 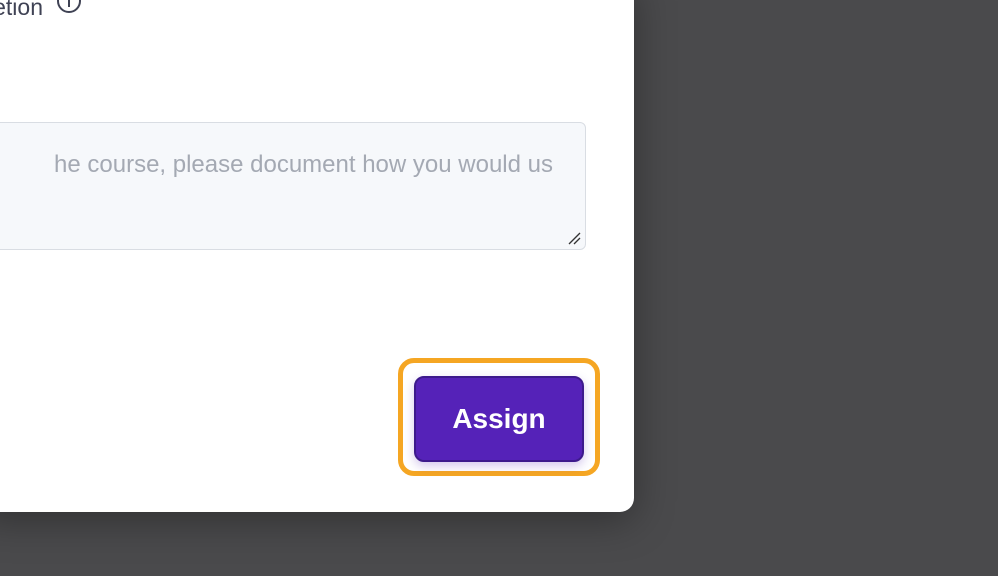 What do you see at coordinates (21, 10) in the screenshot?
I see `field-label: letion` at bounding box center [21, 10].